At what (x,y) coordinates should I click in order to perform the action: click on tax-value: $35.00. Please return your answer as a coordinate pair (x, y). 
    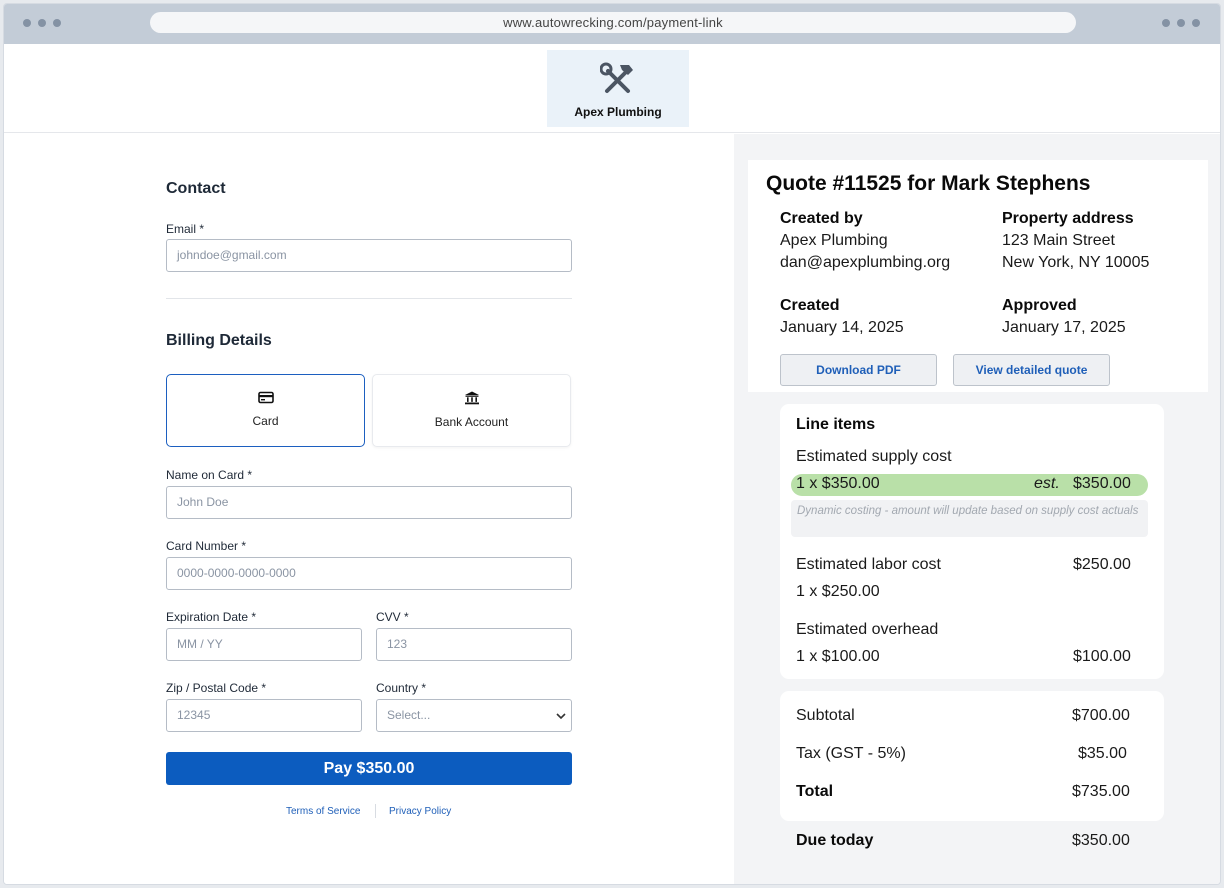
    Looking at the image, I should click on (1102, 753).